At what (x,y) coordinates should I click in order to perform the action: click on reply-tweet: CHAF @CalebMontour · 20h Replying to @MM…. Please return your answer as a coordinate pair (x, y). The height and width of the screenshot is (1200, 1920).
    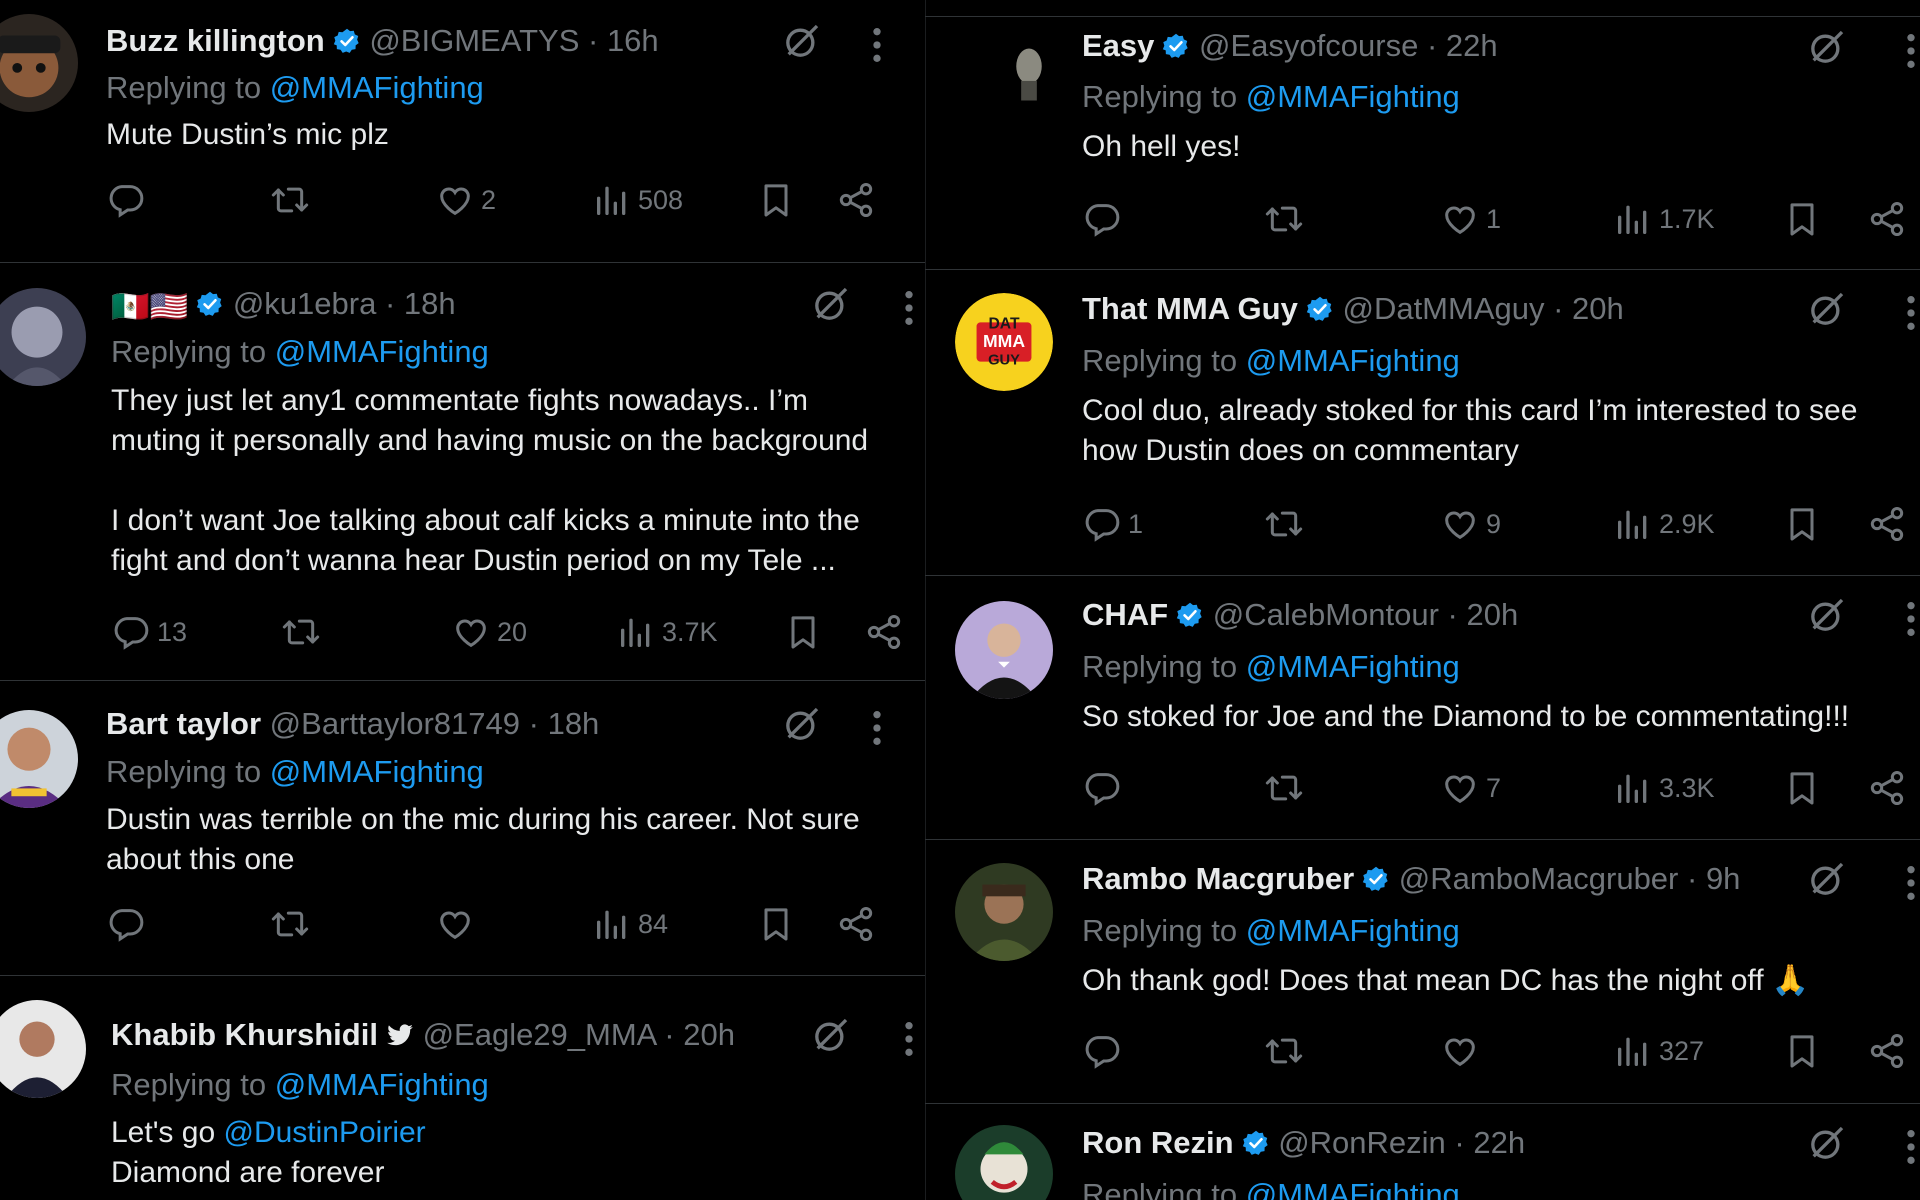
    Looking at the image, I should click on (1422, 707).